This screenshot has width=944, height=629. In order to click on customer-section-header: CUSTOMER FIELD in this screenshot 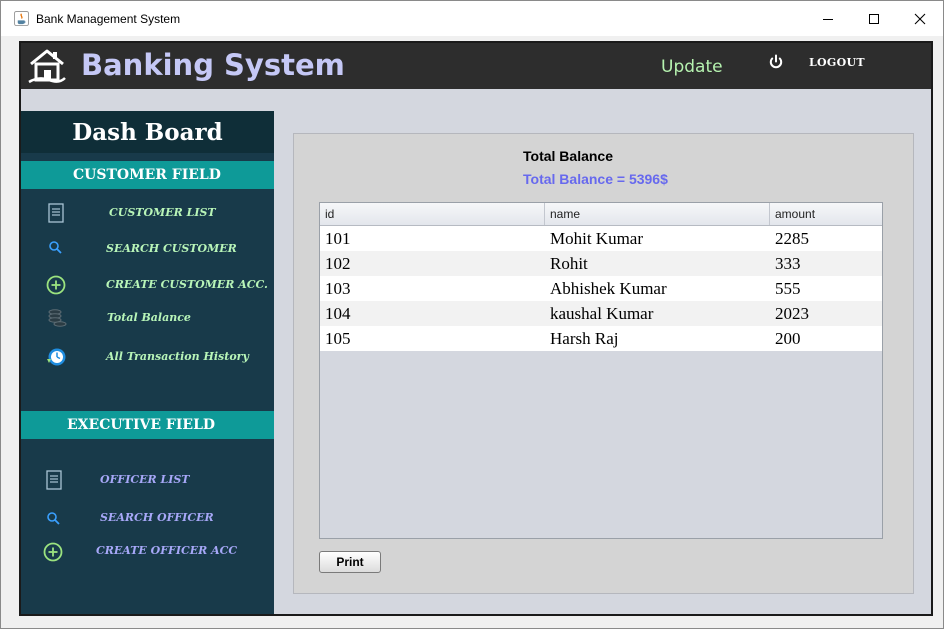, I will do `click(147, 175)`.